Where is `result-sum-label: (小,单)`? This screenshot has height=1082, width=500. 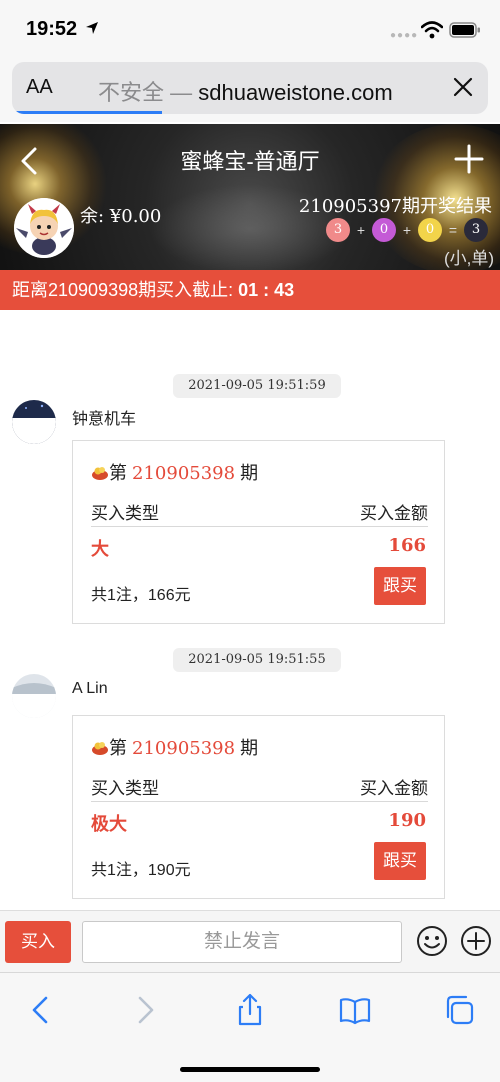
result-sum-label: (小,单) is located at coordinates (468, 258).